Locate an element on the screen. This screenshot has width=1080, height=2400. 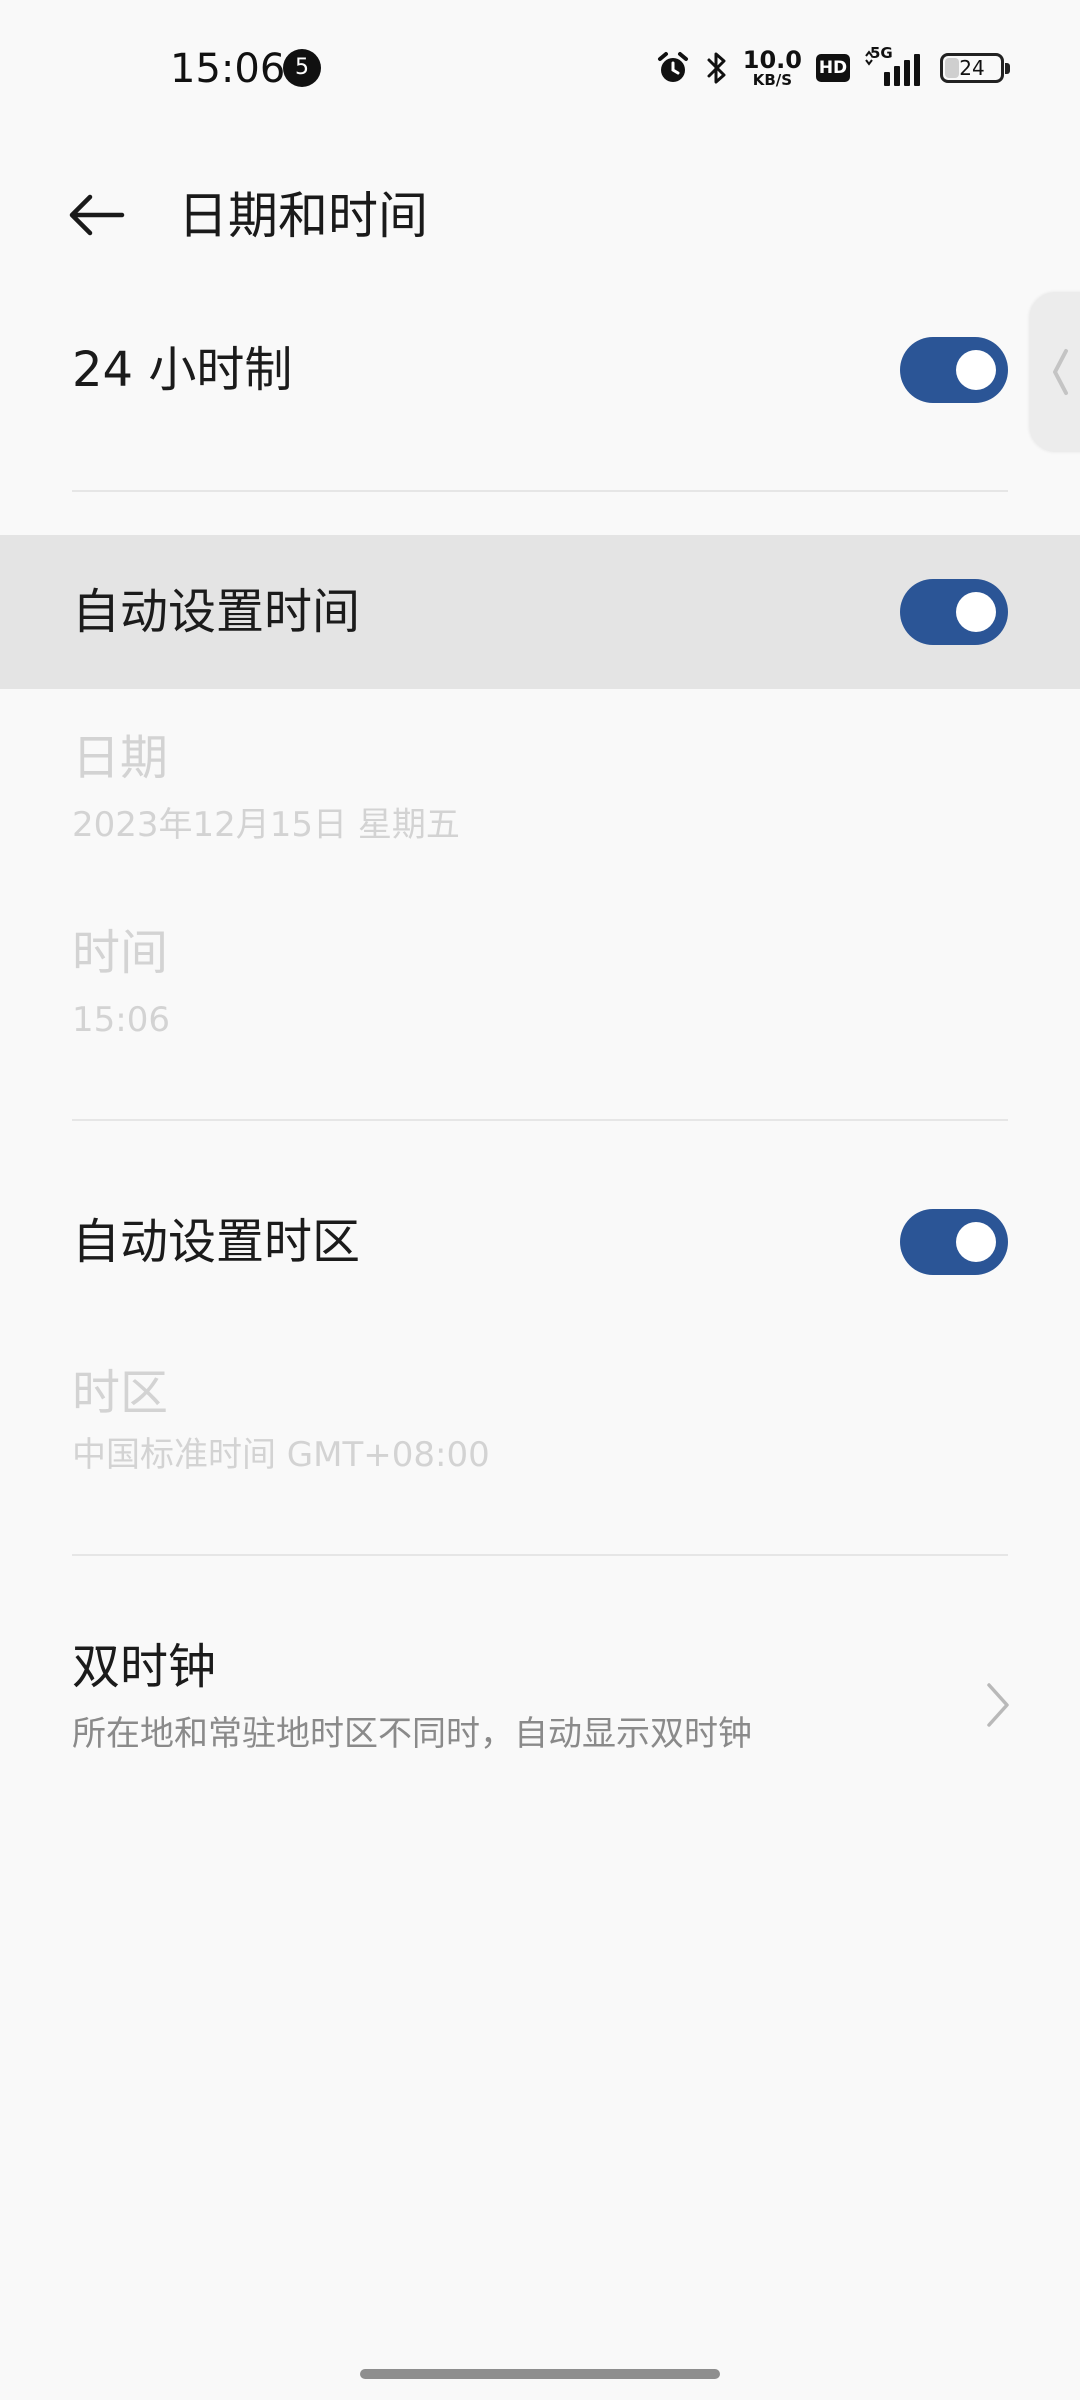
signal-group: 5G is located at coordinates (895, 66).